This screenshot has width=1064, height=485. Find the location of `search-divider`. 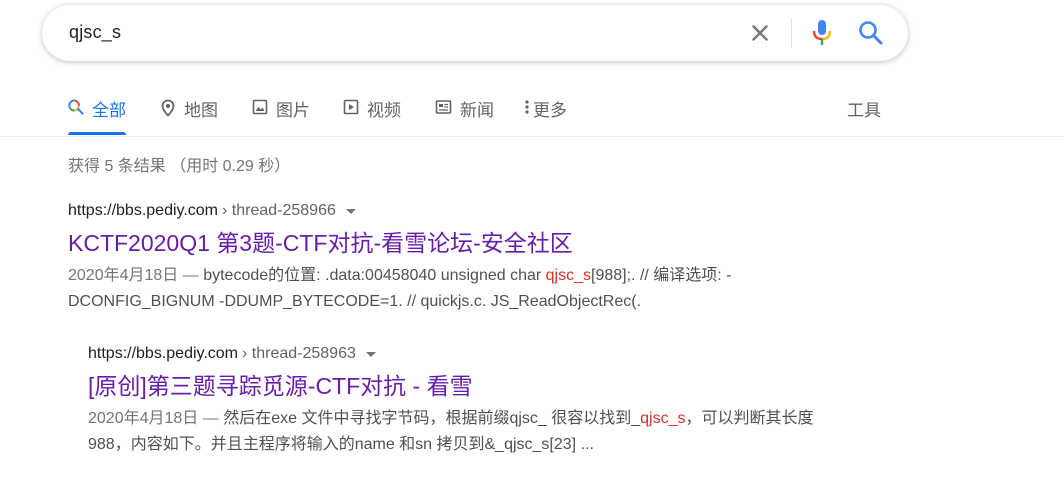

search-divider is located at coordinates (791, 33).